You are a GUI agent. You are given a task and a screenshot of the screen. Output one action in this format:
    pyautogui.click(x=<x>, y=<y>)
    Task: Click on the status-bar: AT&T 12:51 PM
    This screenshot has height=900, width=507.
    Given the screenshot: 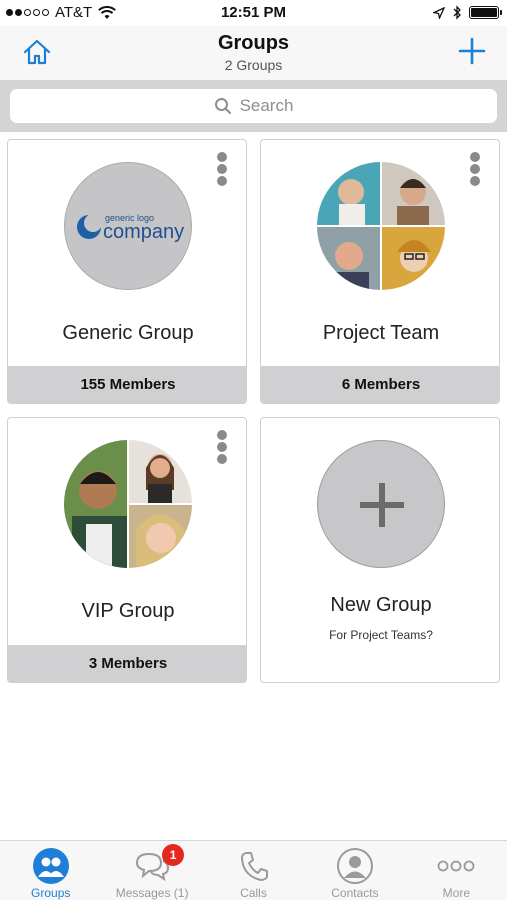 What is the action you would take?
    pyautogui.click(x=253, y=13)
    